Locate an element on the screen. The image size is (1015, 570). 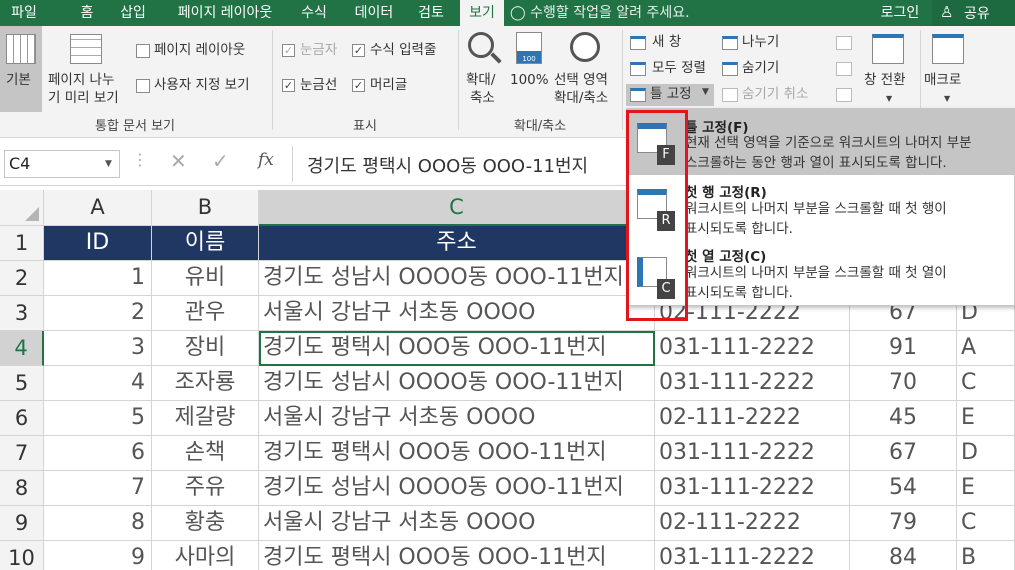
row-header-4: 4 is located at coordinates (22, 348).